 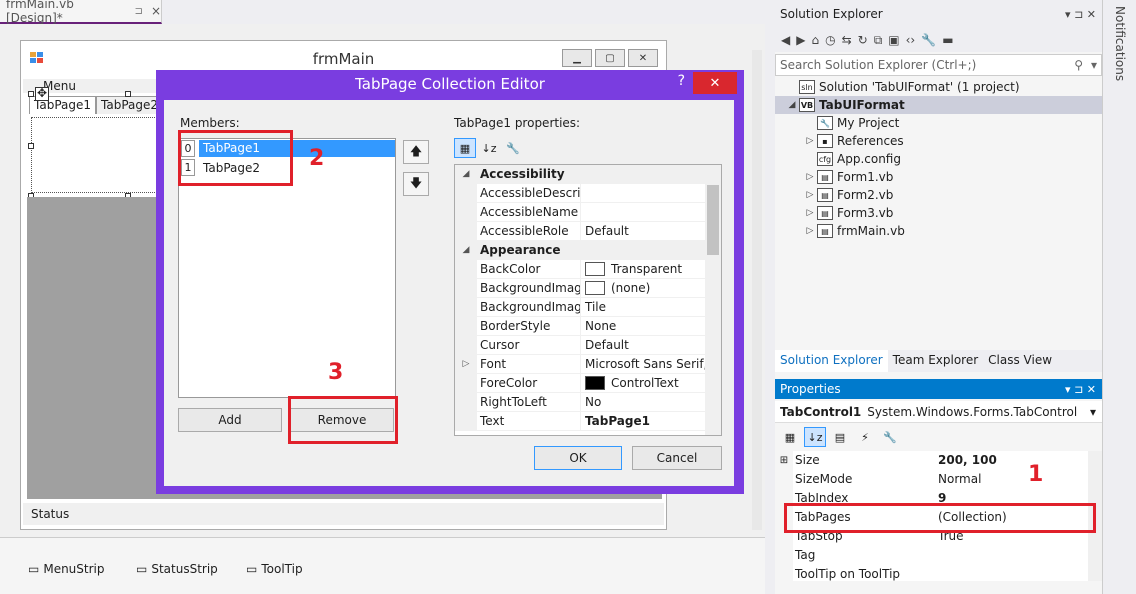 What do you see at coordinates (713, 220) in the screenshot?
I see `grid-scroll-thumb` at bounding box center [713, 220].